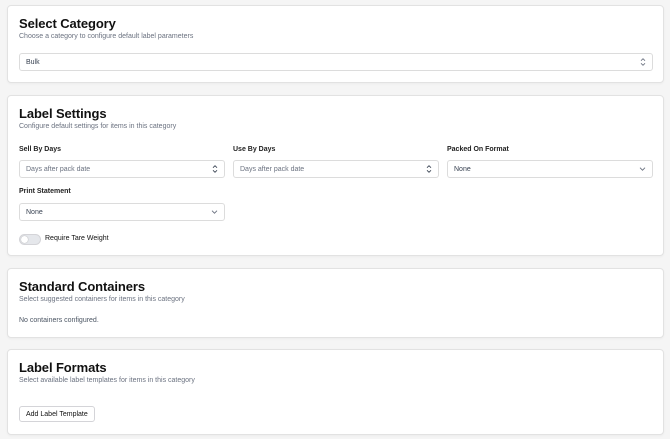 The image size is (670, 439). What do you see at coordinates (24, 239) in the screenshot?
I see `toggle-knob` at bounding box center [24, 239].